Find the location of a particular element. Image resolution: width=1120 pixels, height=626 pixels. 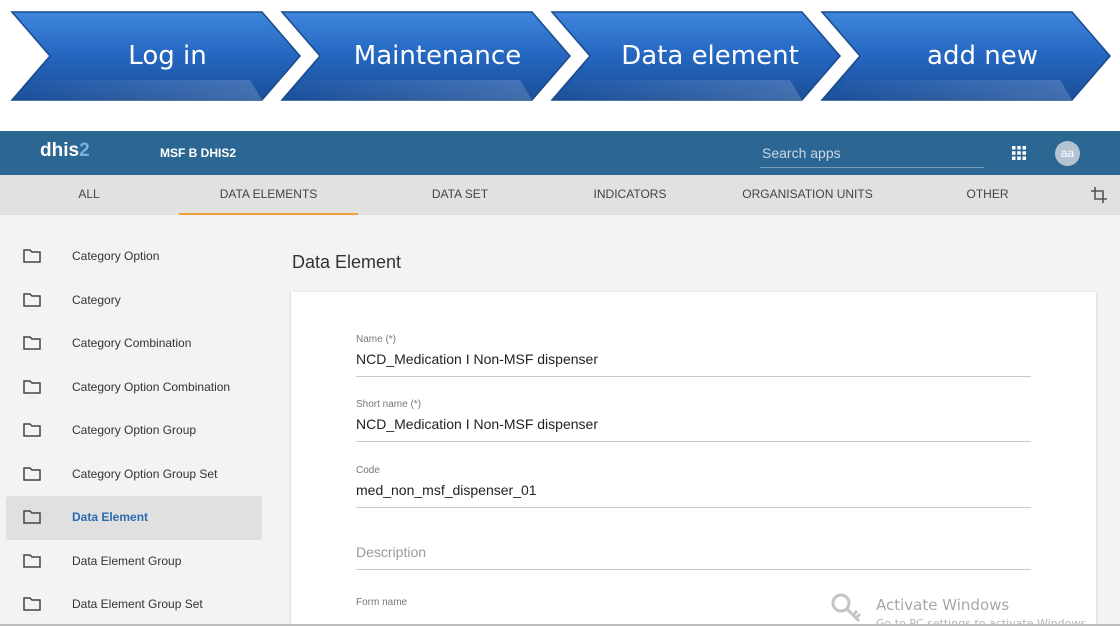

sidebar-item-category-option-group: Category Option Group is located at coordinates (134, 431).